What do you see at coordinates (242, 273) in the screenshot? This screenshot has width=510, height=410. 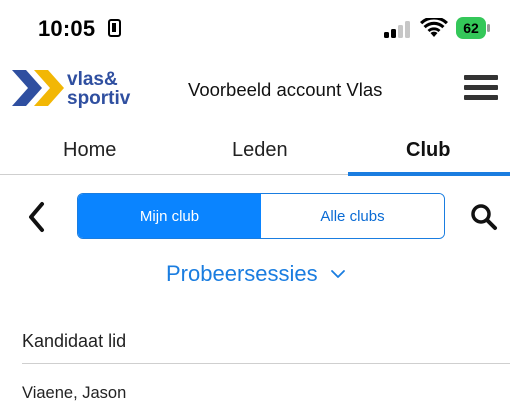 I see `dropdown-label: Probeersessies` at bounding box center [242, 273].